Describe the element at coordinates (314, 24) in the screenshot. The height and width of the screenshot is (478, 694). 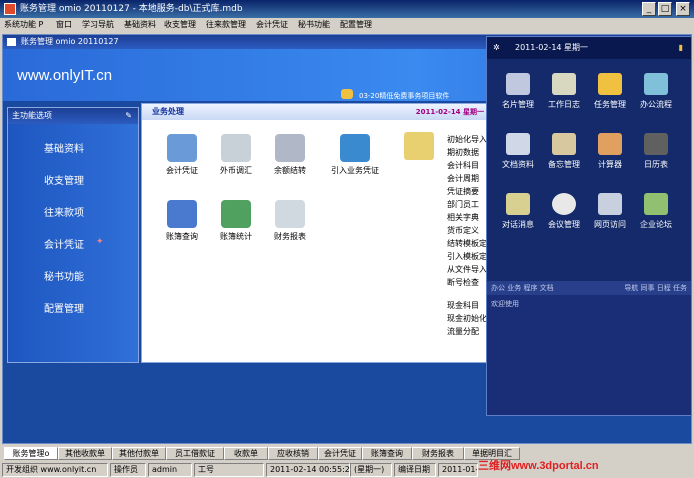
I see `menu-secretary: 秘书功能` at that location.